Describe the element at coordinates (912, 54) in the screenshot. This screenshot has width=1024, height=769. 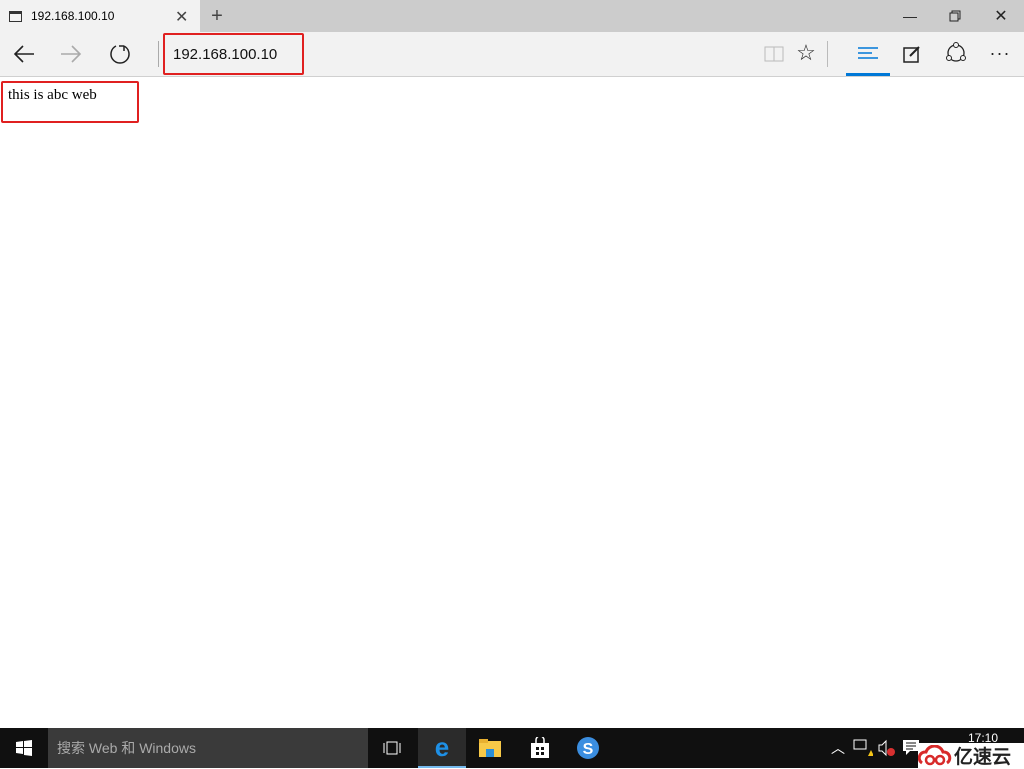
I see `web-note-icon` at that location.